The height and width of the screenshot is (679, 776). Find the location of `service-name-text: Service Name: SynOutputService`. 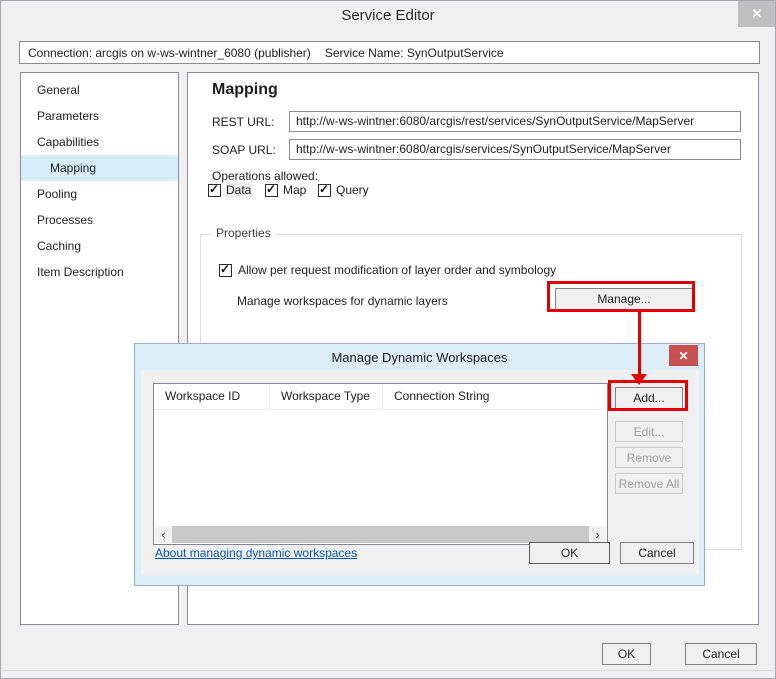

service-name-text: Service Name: SynOutputService is located at coordinates (414, 52).